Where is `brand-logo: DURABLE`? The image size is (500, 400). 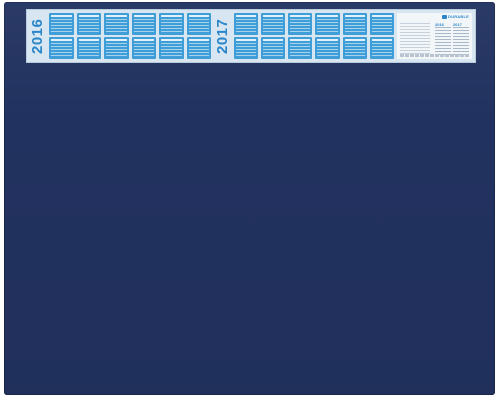
brand-logo: DURABLE is located at coordinates (455, 16).